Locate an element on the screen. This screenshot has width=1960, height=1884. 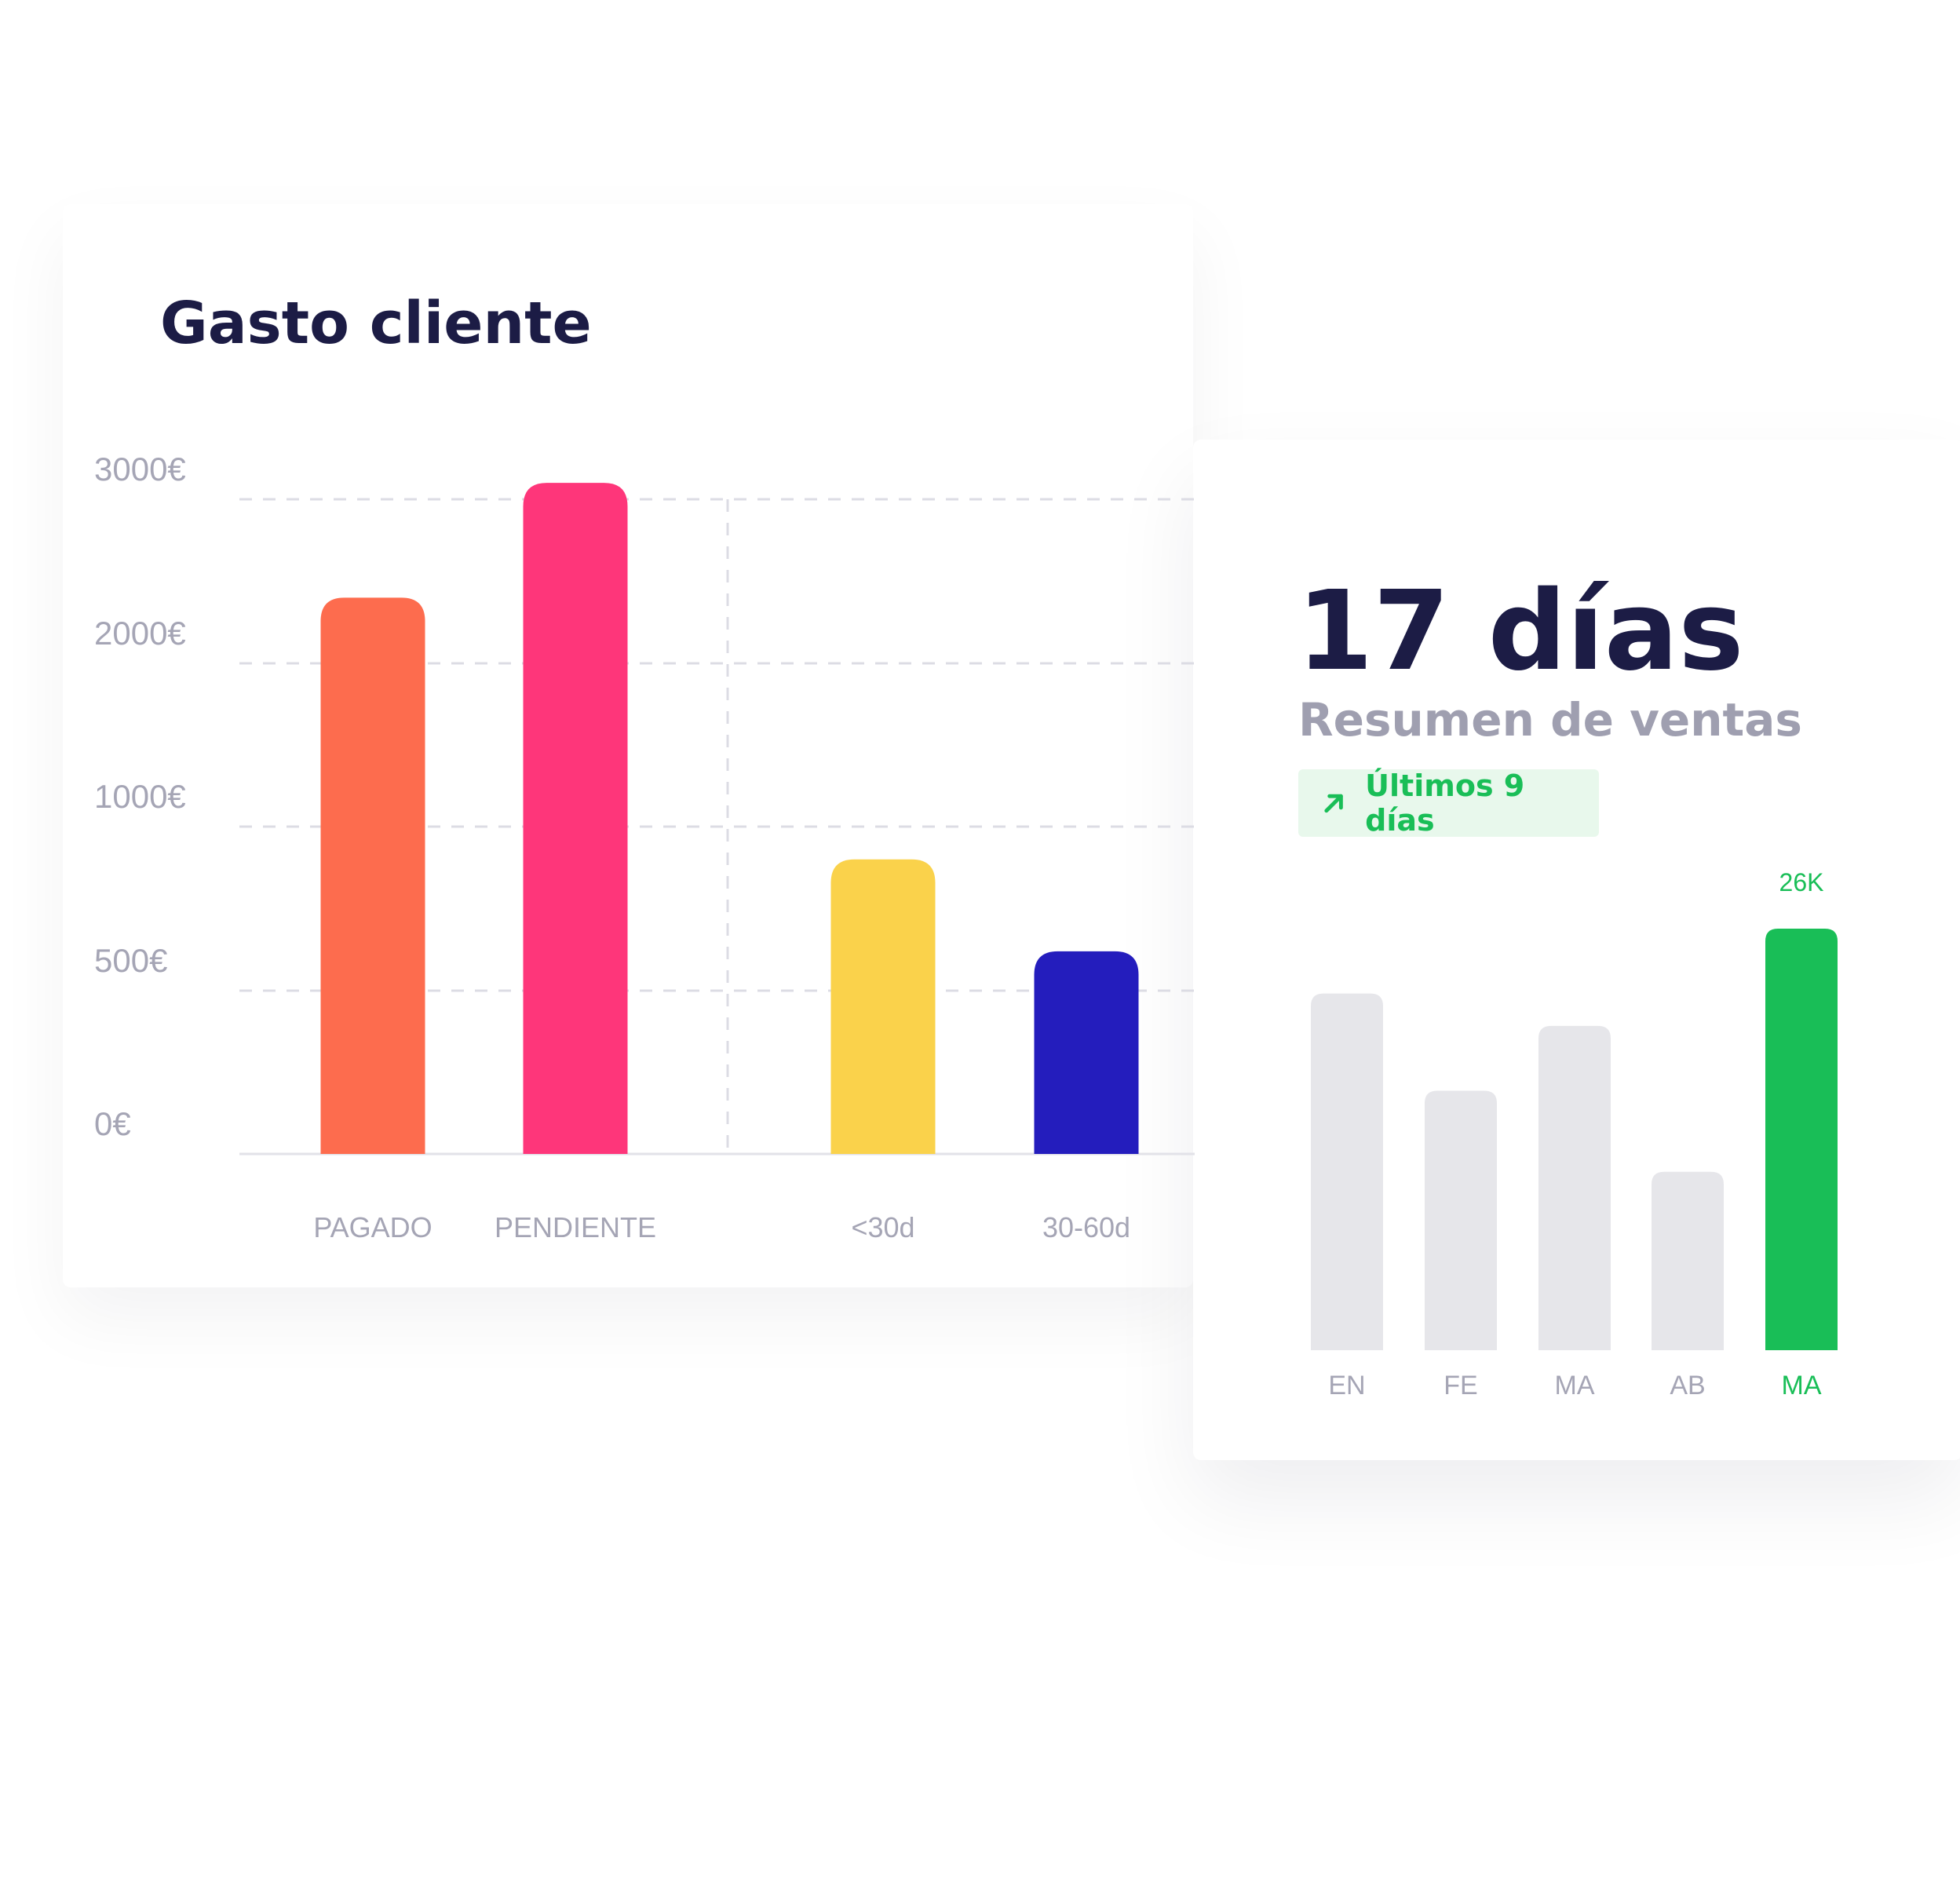
spend-chart-title: Gasto cliente is located at coordinates (376, 323).